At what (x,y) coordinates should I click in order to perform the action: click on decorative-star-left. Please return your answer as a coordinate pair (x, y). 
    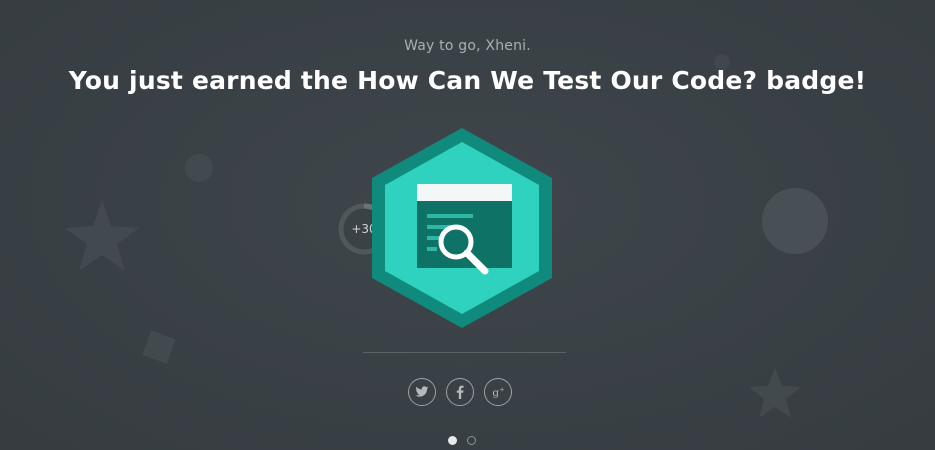
    Looking at the image, I should click on (102, 235).